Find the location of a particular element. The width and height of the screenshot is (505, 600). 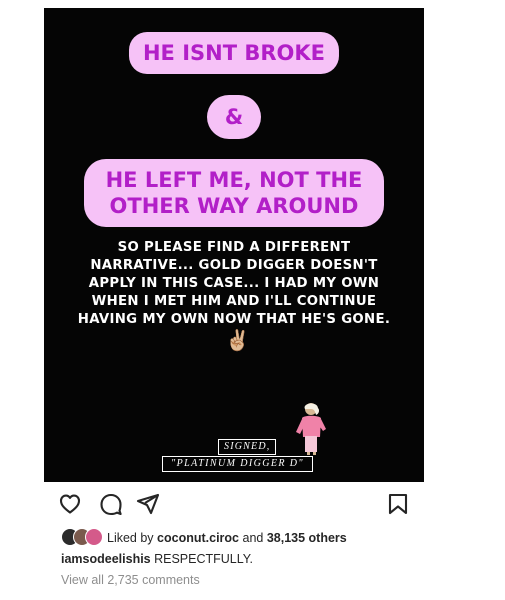

view-comments-link: View all 2,735 comments is located at coordinates (130, 580).